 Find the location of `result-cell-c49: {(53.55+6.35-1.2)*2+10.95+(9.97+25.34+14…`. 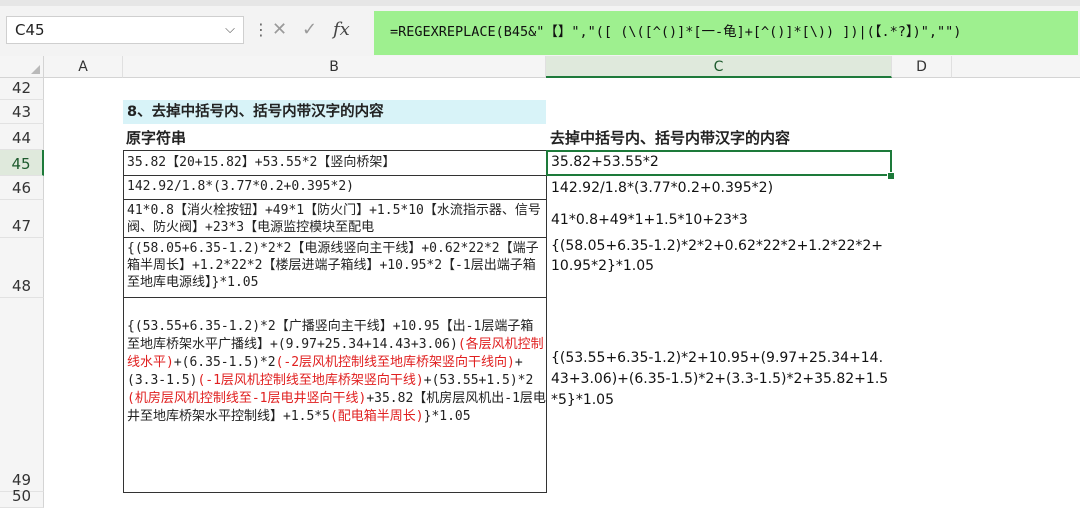

result-cell-c49: {(53.55+6.35-1.2)*2+10.95+(9.97+25.34+14… is located at coordinates (720, 398).